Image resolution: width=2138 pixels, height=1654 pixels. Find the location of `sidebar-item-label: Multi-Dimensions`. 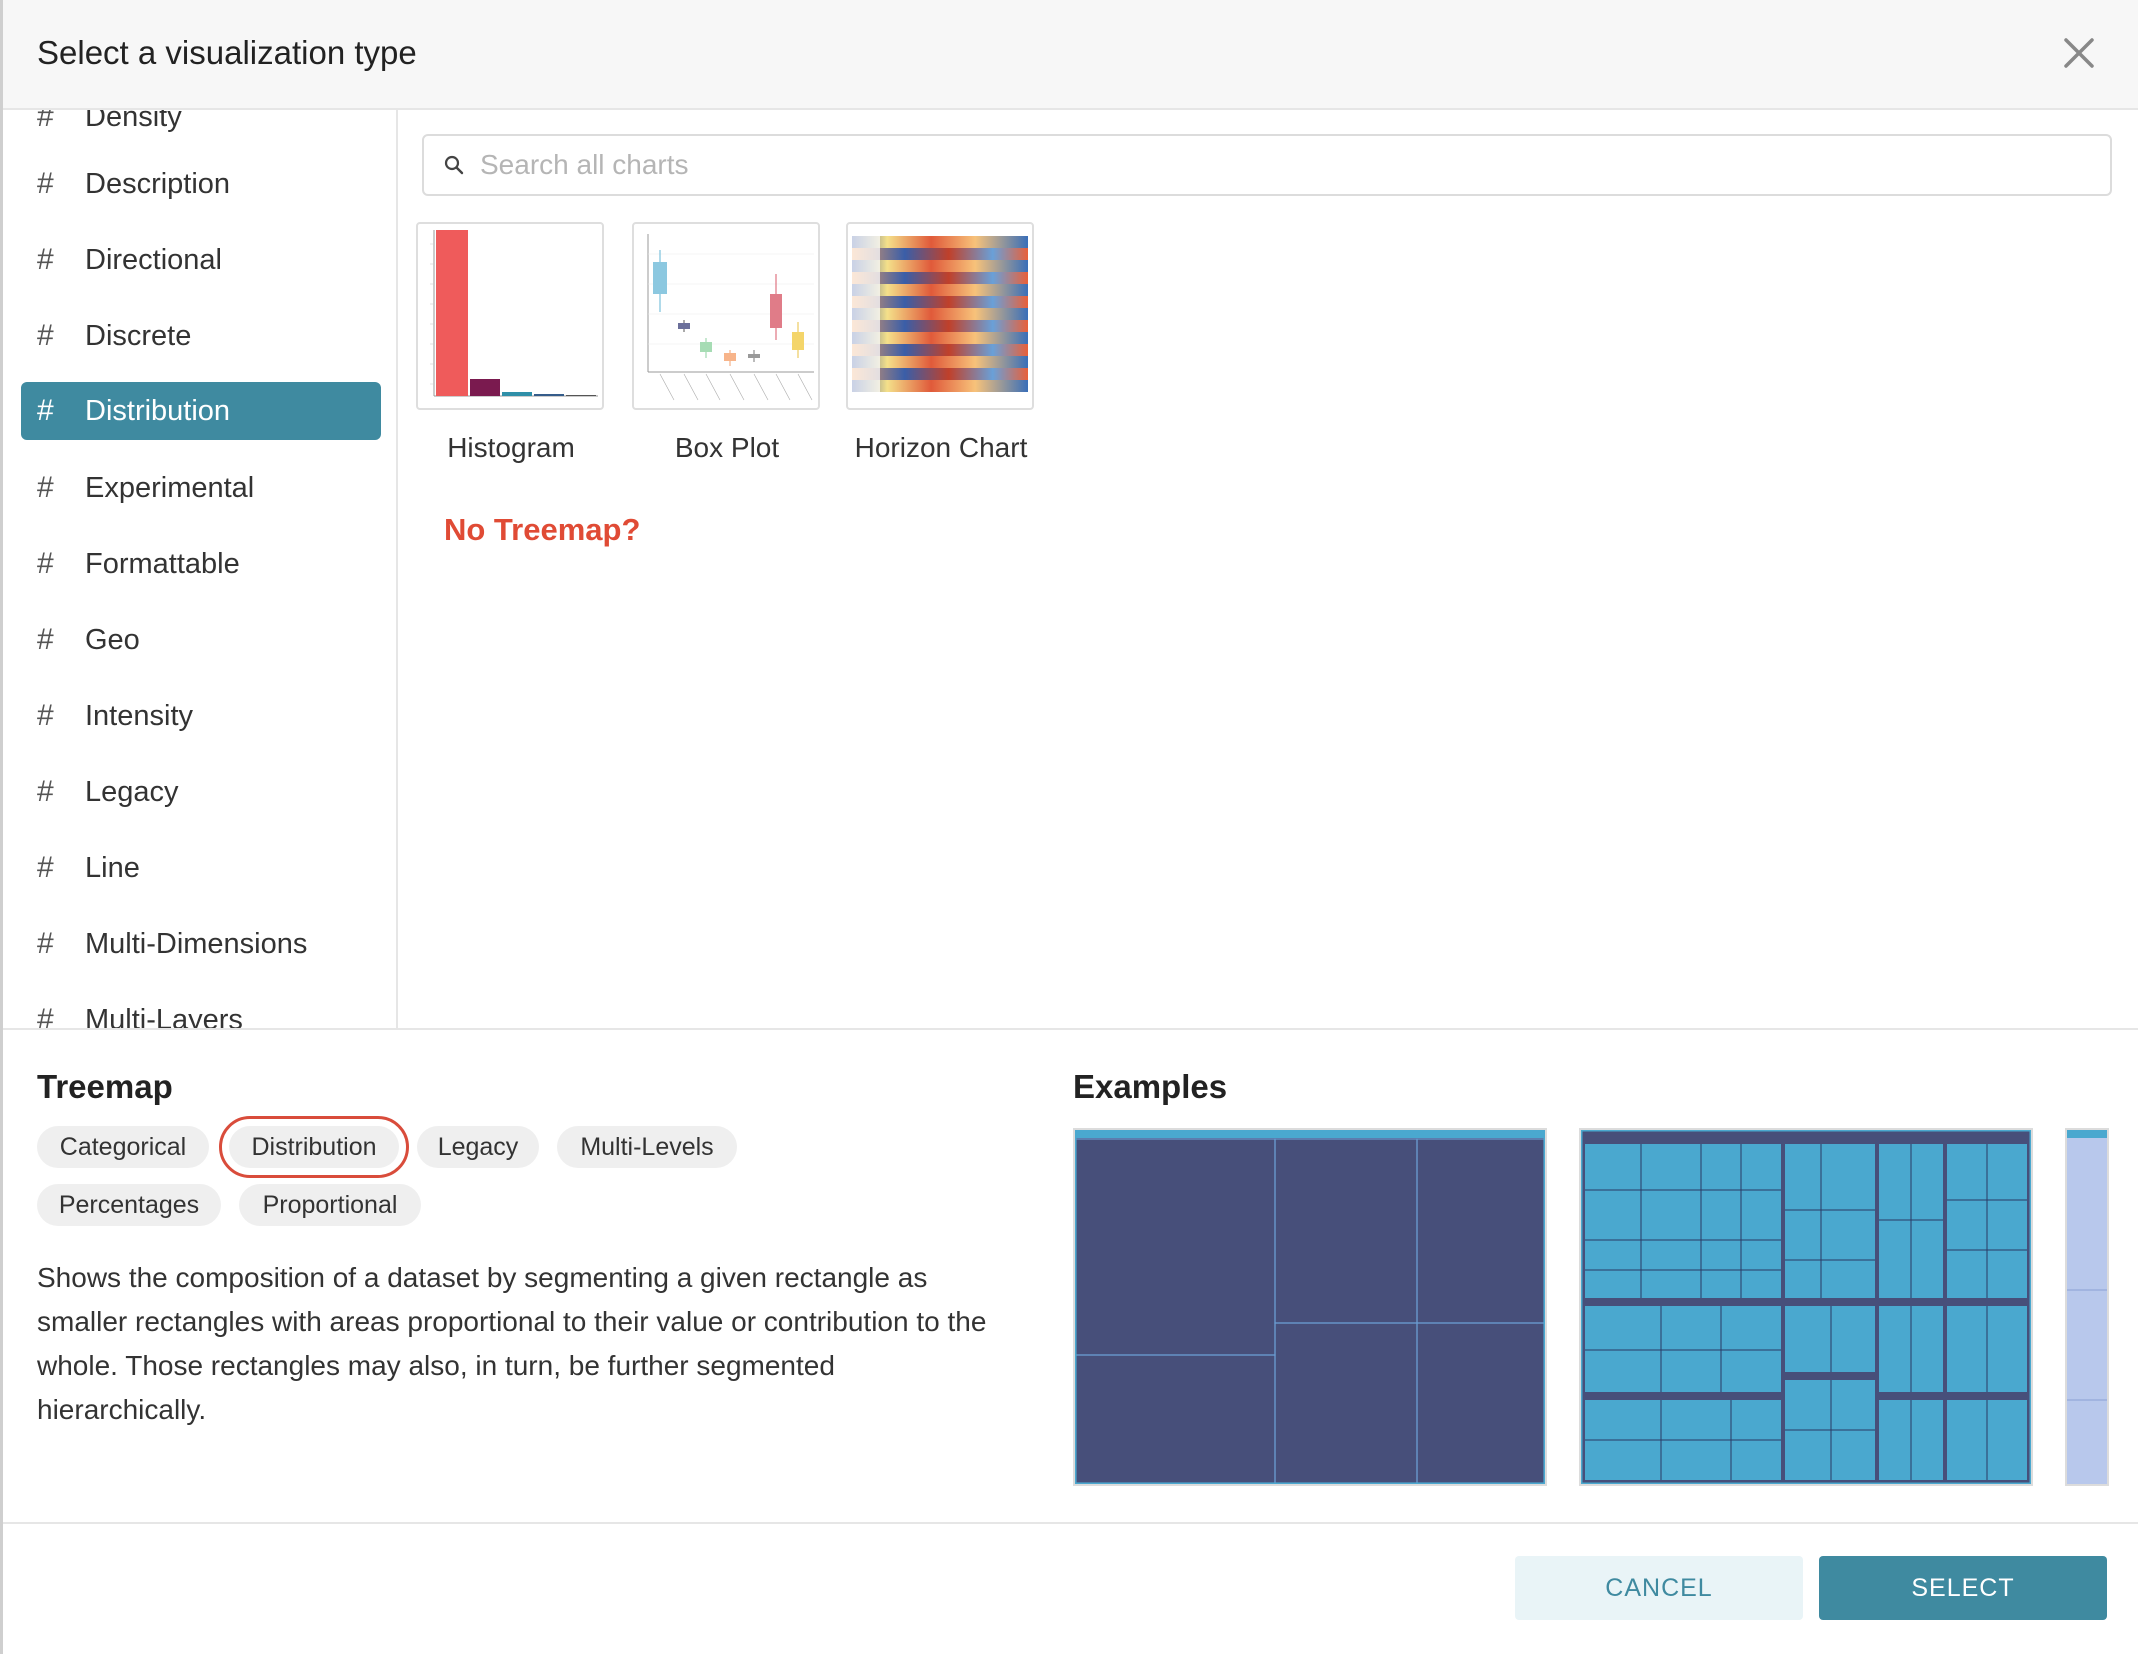

sidebar-item-label: Multi-Dimensions is located at coordinates (196, 943).